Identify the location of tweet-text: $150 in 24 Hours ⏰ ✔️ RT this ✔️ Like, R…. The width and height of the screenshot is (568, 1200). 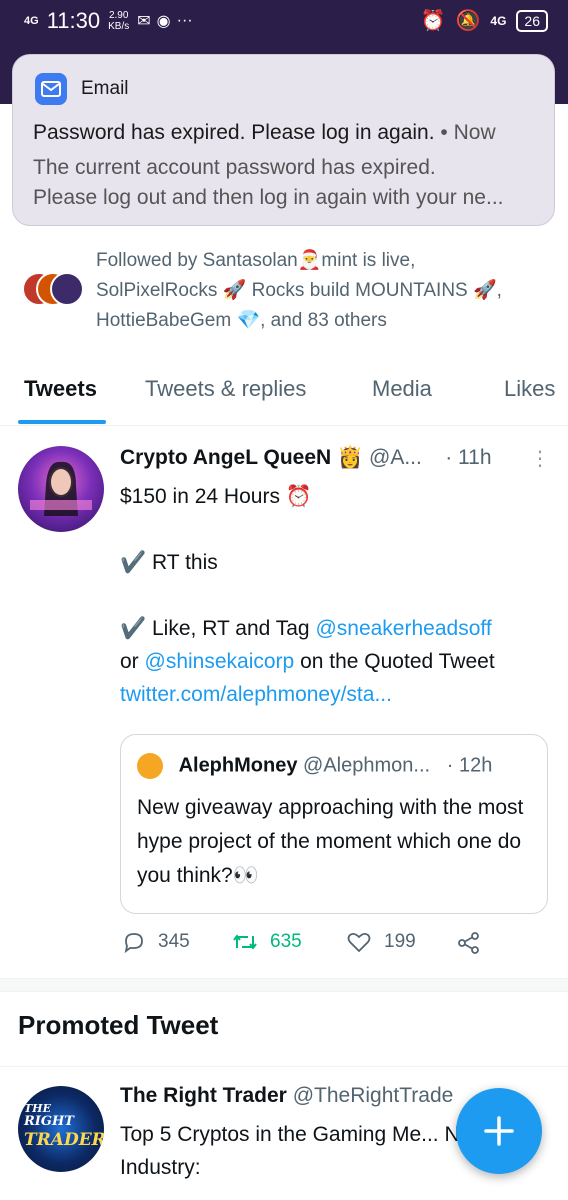
(307, 595).